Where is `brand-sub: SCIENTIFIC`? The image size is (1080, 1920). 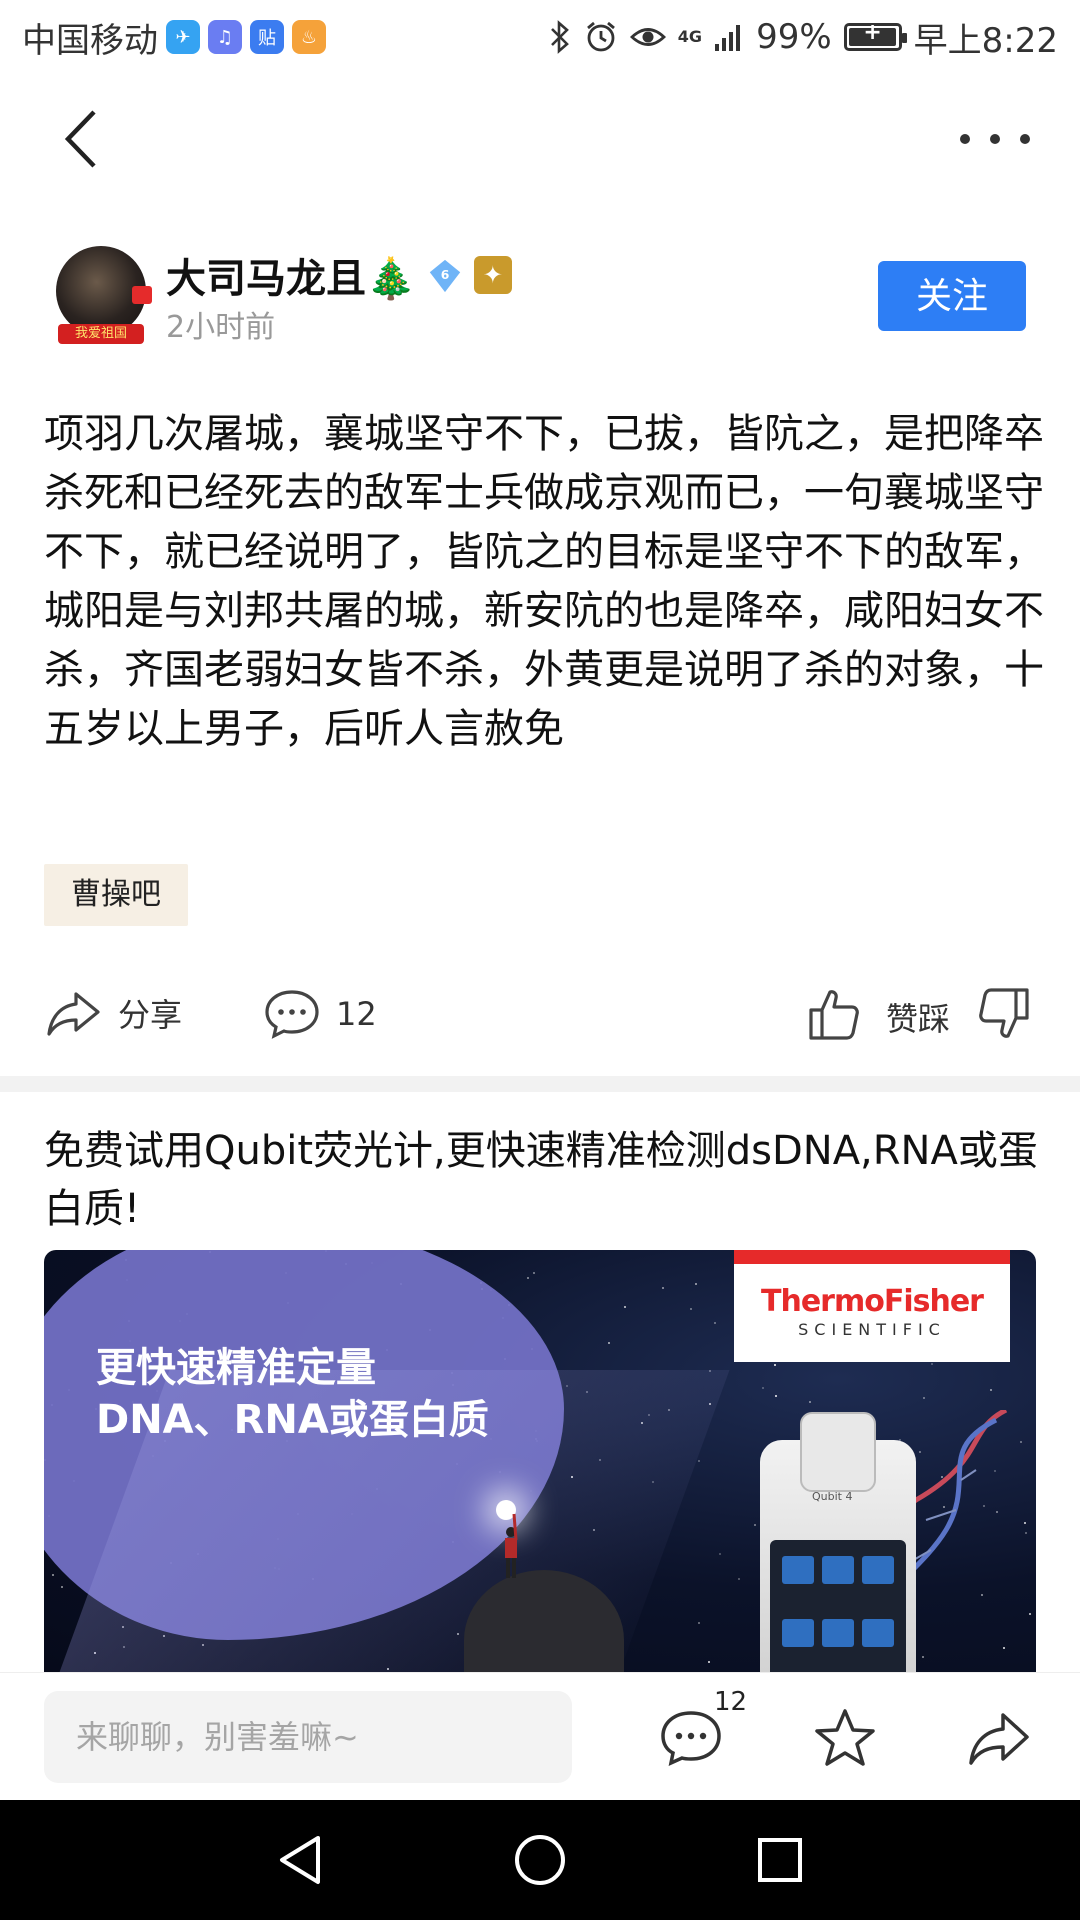 brand-sub: SCIENTIFIC is located at coordinates (872, 1329).